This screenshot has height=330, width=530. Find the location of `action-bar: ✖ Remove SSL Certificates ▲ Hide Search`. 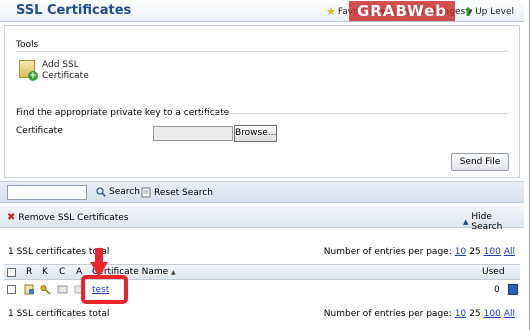

action-bar: ✖ Remove SSL Certificates ▲ Hide Search is located at coordinates (262, 219).